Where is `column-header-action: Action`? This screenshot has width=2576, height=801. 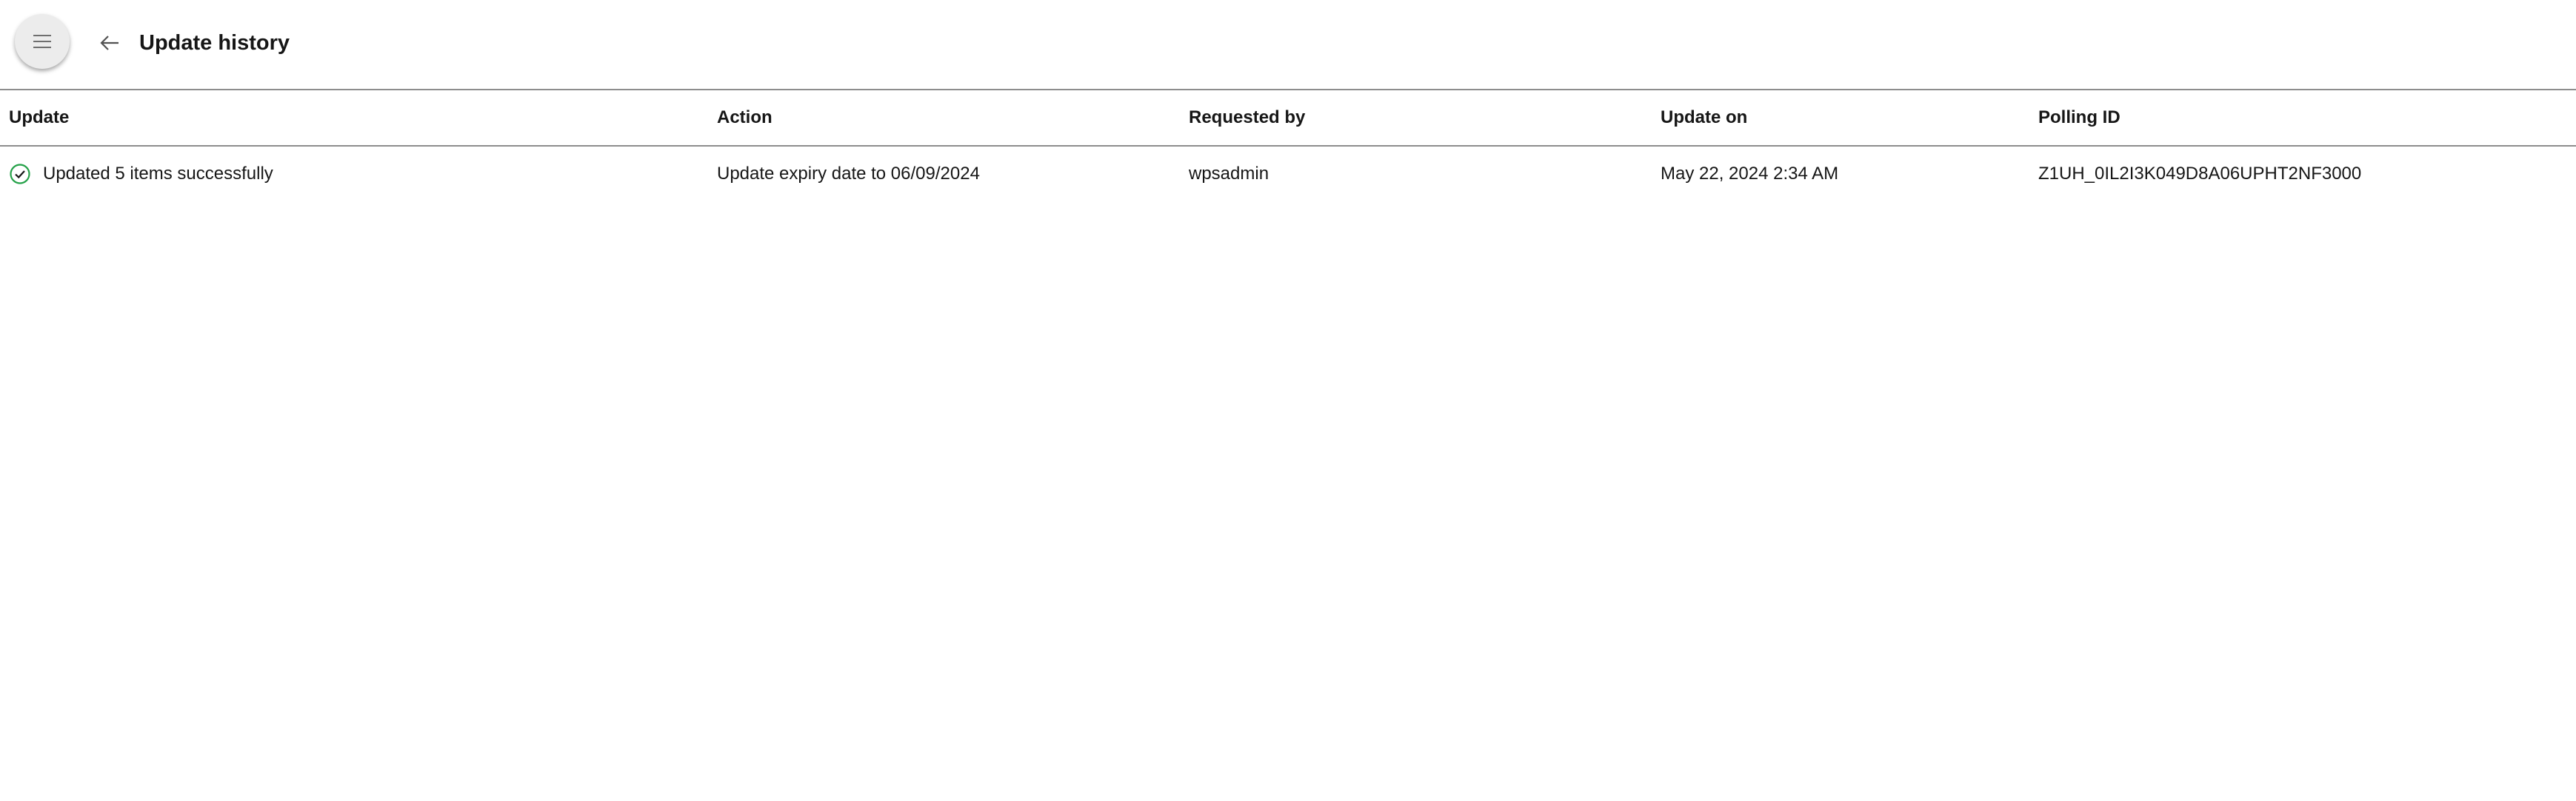
column-header-action: Action is located at coordinates (745, 118).